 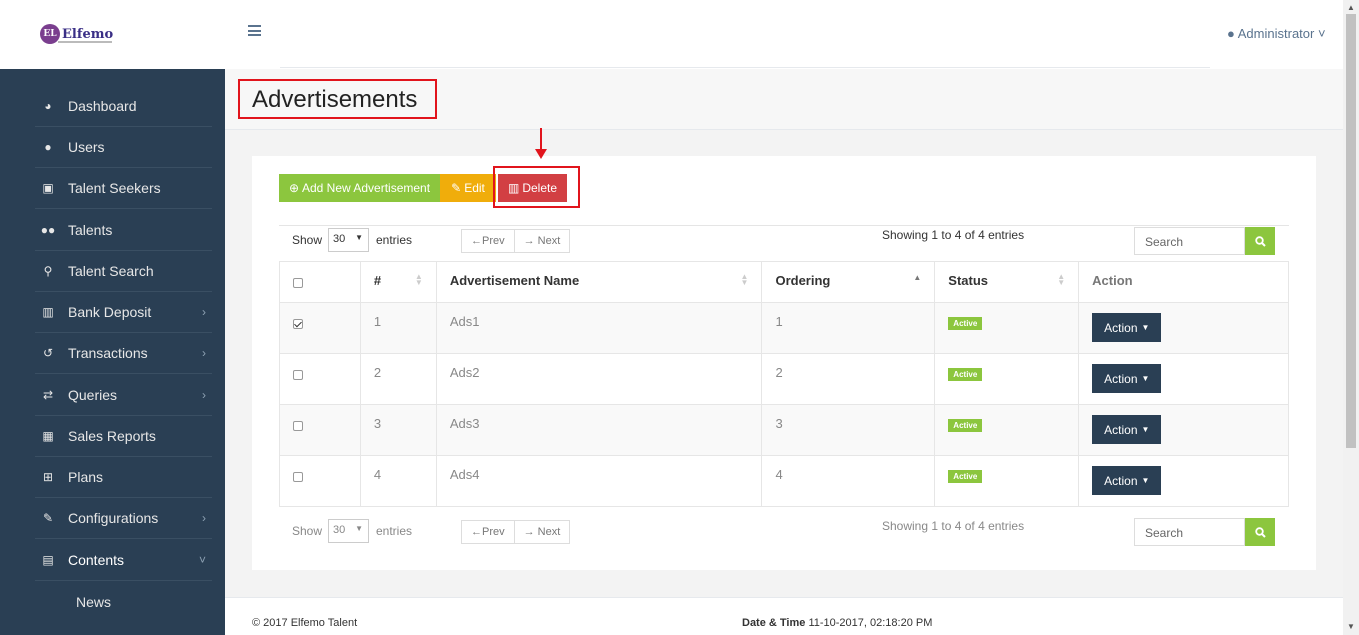 I want to click on row-select-cell, so click(x=320, y=328).